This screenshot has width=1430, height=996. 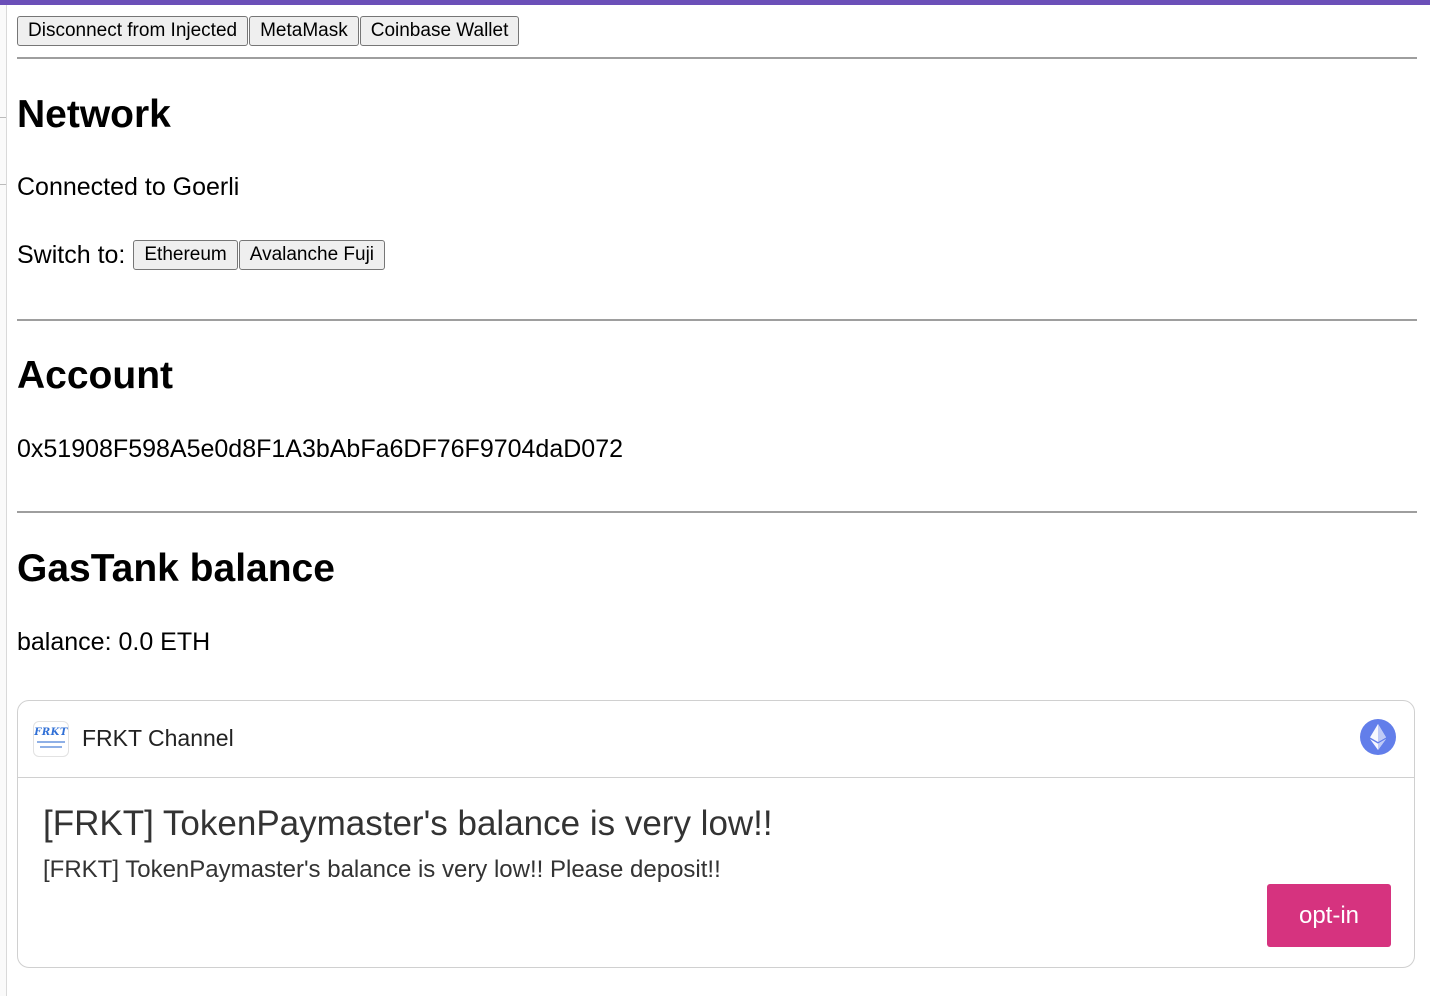 What do you see at coordinates (3, 500) in the screenshot?
I see `left-panel-edge` at bounding box center [3, 500].